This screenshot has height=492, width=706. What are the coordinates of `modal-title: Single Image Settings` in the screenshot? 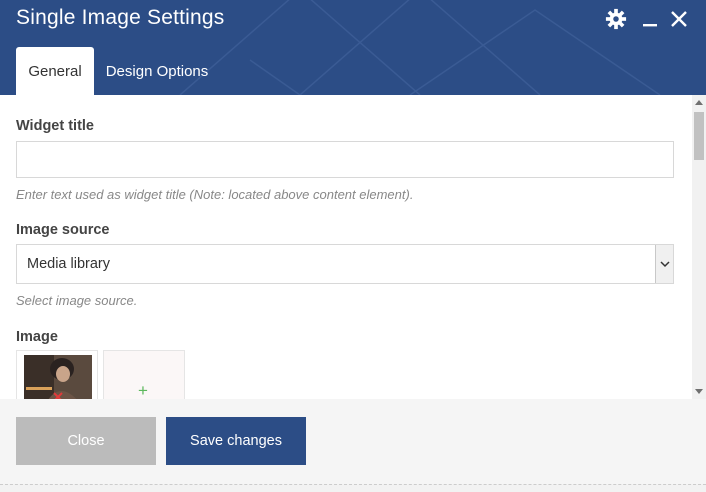 It's located at (120, 17).